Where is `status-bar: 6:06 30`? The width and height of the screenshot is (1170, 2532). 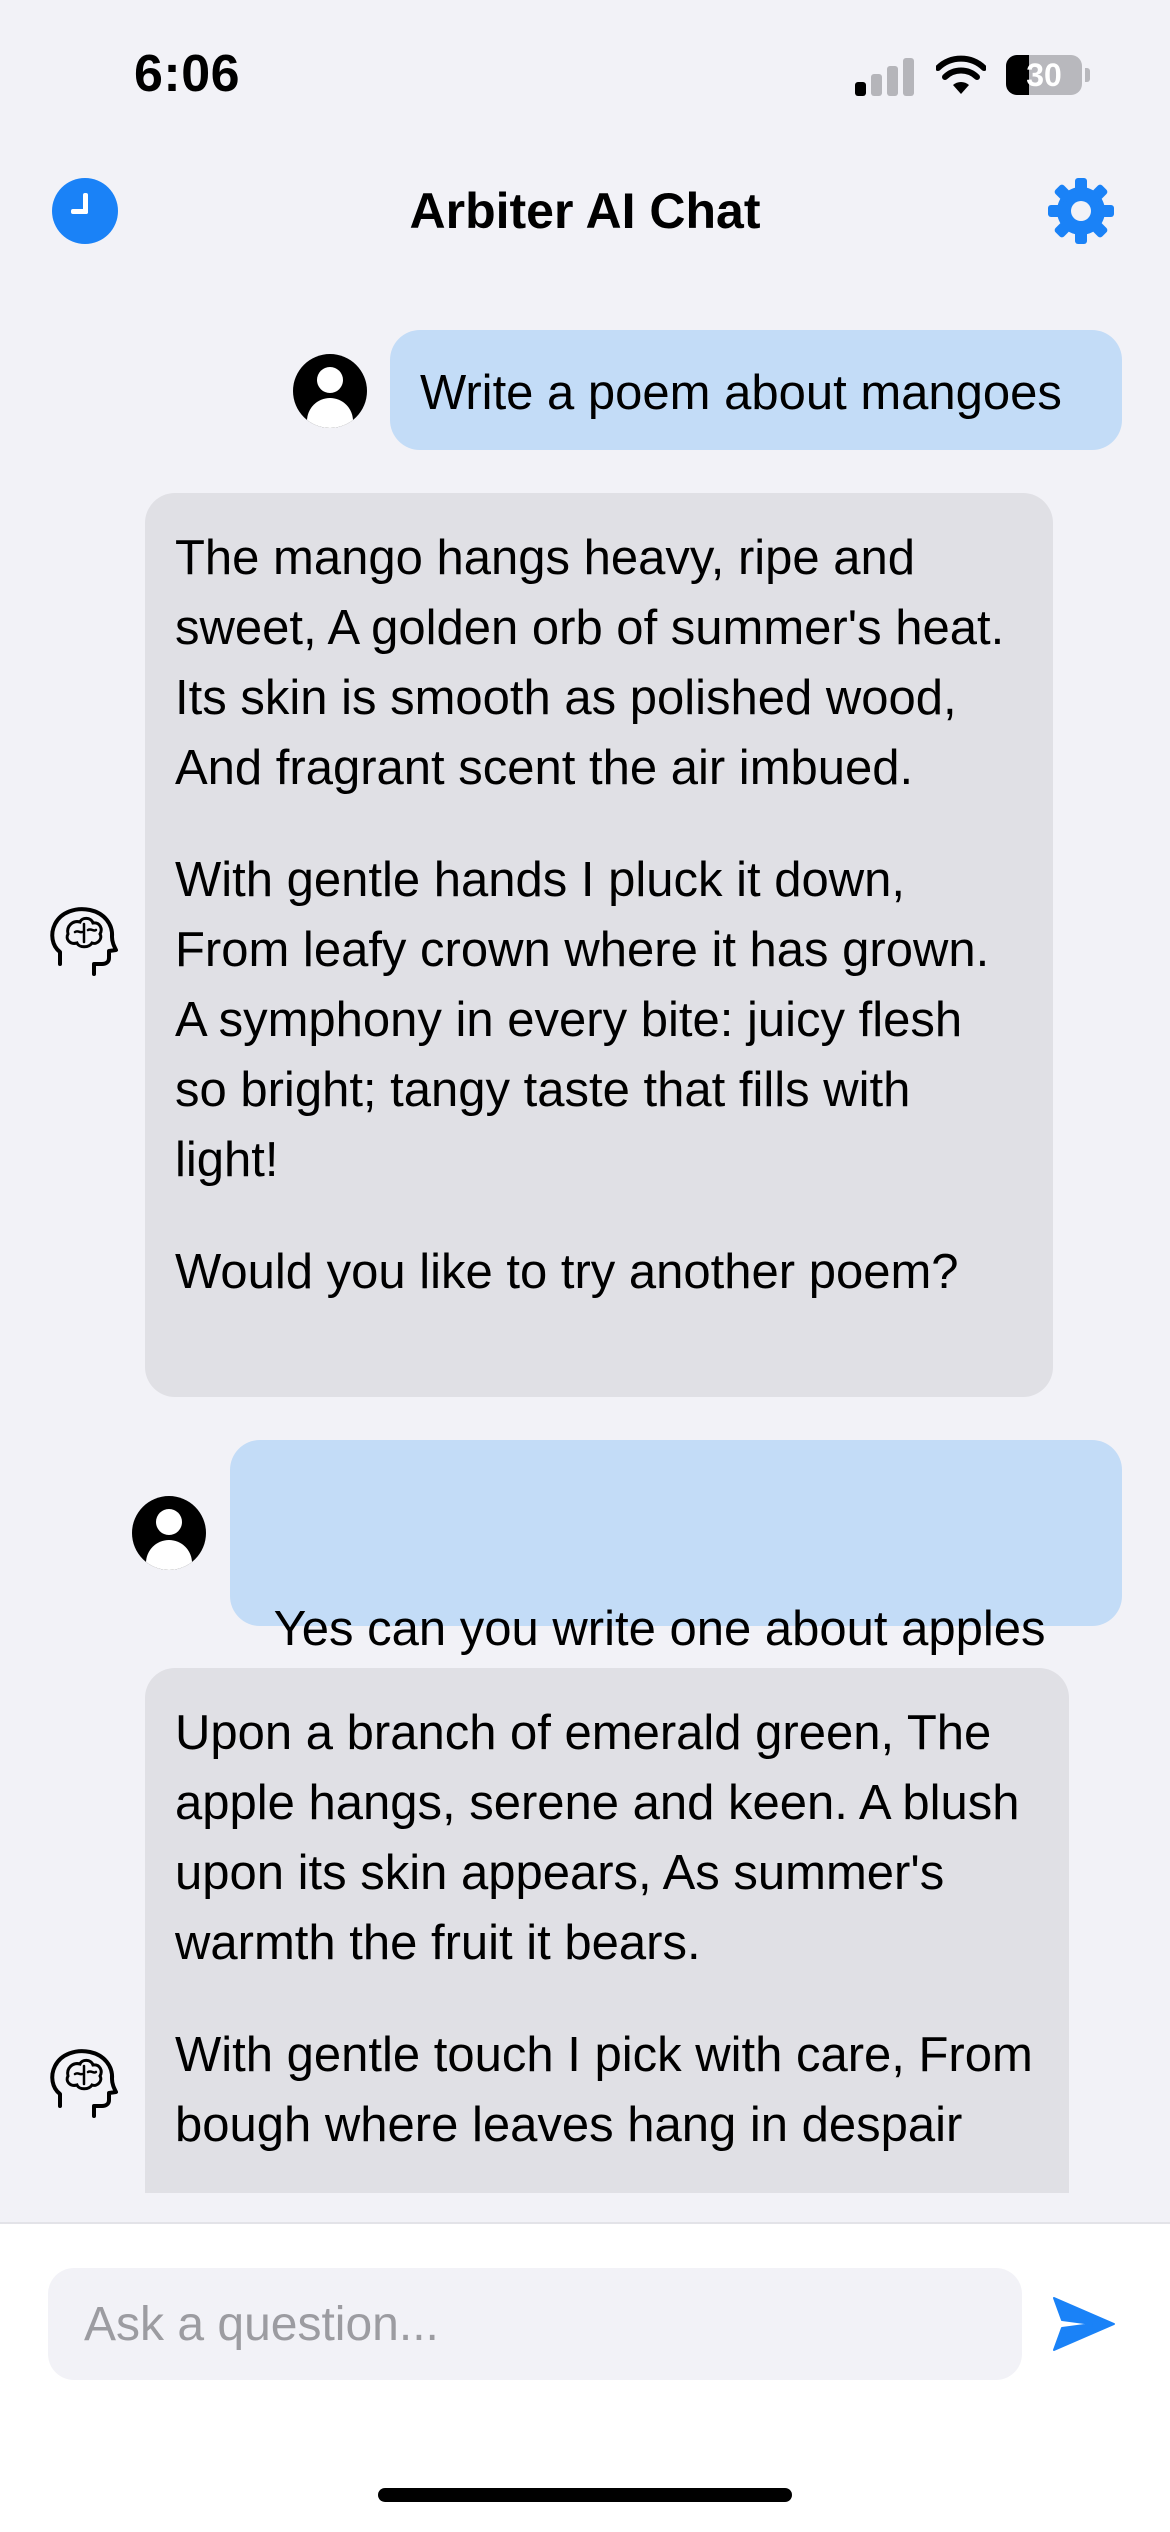 status-bar: 6:06 30 is located at coordinates (585, 75).